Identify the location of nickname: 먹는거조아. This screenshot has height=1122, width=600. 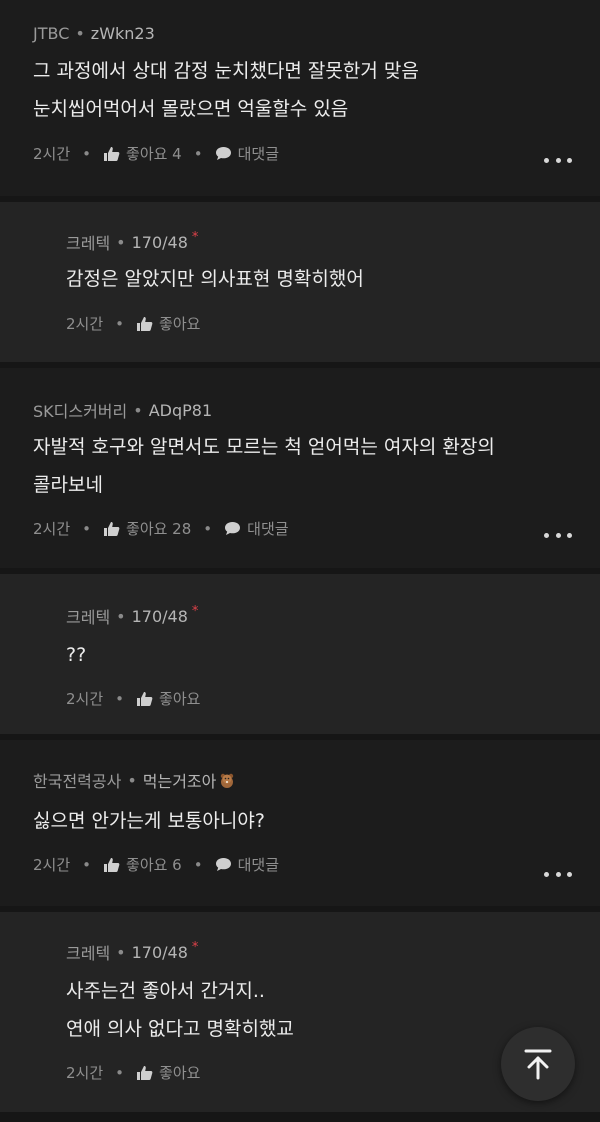
(180, 780).